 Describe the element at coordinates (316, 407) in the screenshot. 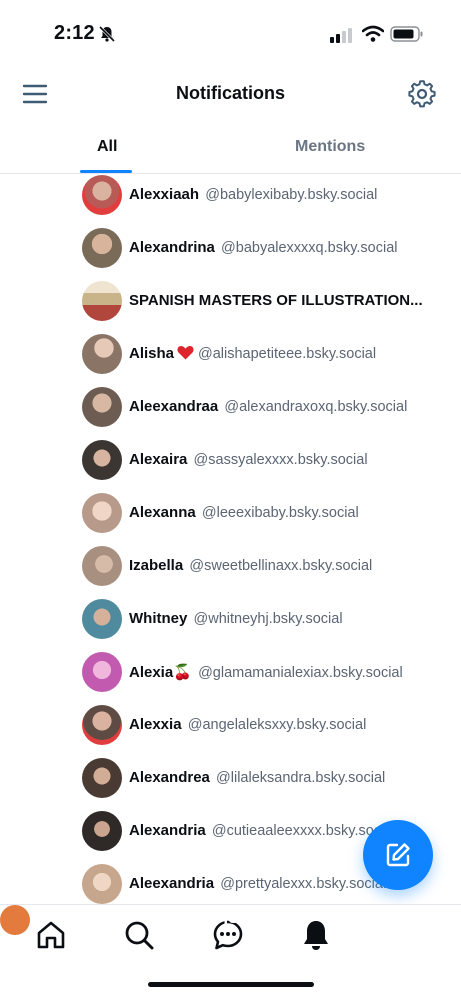

I see `user-handle: @alexandraxoxq.bsky.social` at that location.